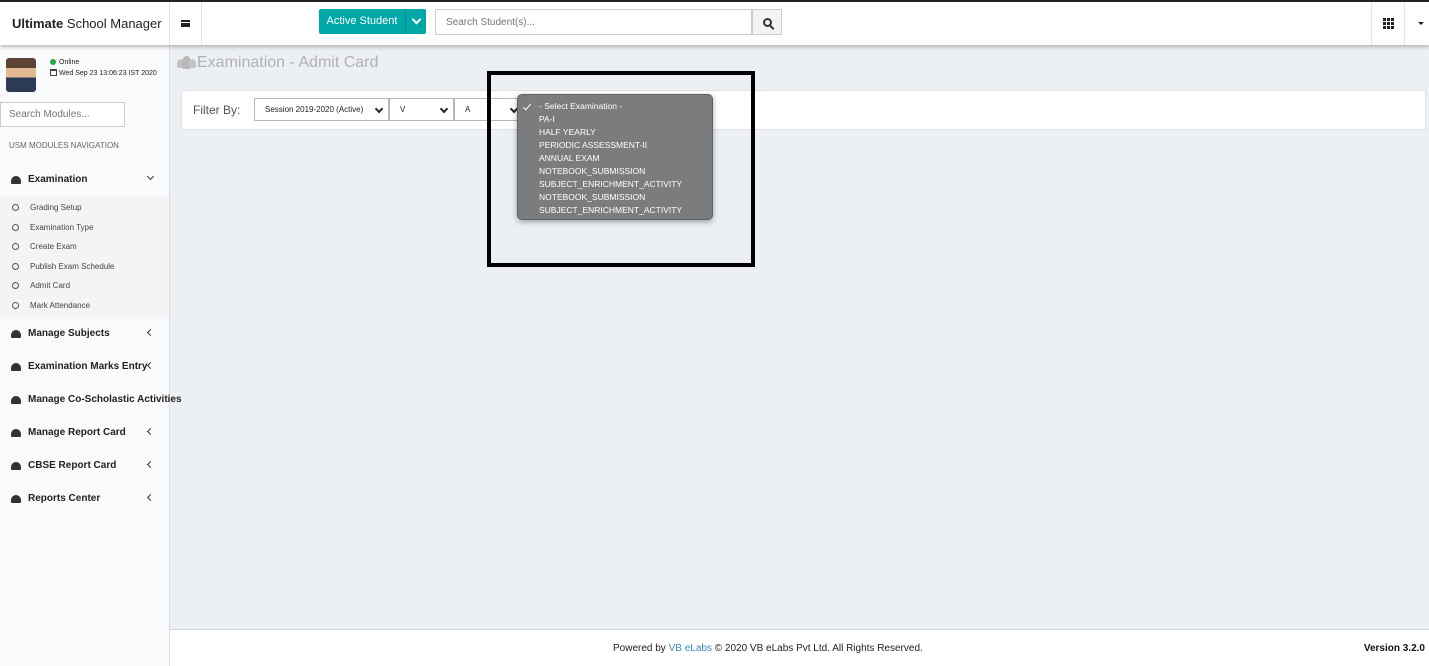 The image size is (1429, 666). I want to click on sidebar-item-reports-center: Reports Center, so click(84, 498).